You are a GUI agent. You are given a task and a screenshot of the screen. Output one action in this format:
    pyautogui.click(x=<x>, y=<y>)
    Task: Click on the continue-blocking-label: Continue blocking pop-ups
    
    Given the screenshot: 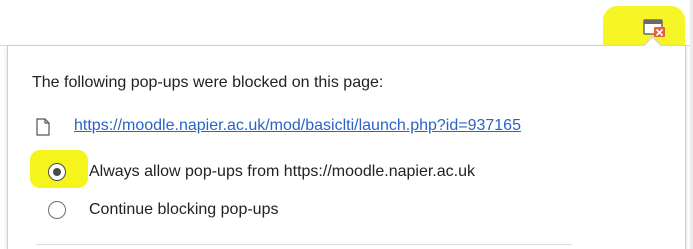 What is the action you would take?
    pyautogui.click(x=184, y=209)
    